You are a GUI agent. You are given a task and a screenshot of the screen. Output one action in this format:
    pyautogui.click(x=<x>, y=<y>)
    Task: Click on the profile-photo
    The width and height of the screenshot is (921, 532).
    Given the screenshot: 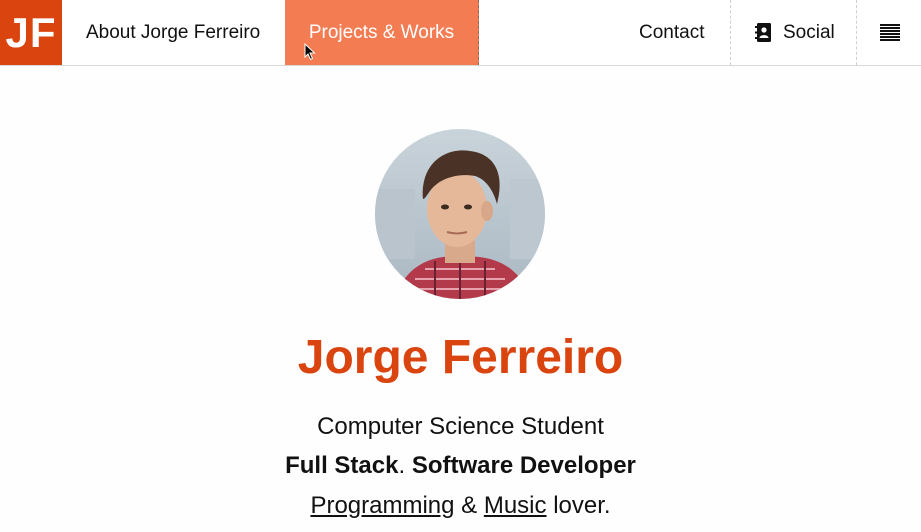 What is the action you would take?
    pyautogui.click(x=460, y=214)
    